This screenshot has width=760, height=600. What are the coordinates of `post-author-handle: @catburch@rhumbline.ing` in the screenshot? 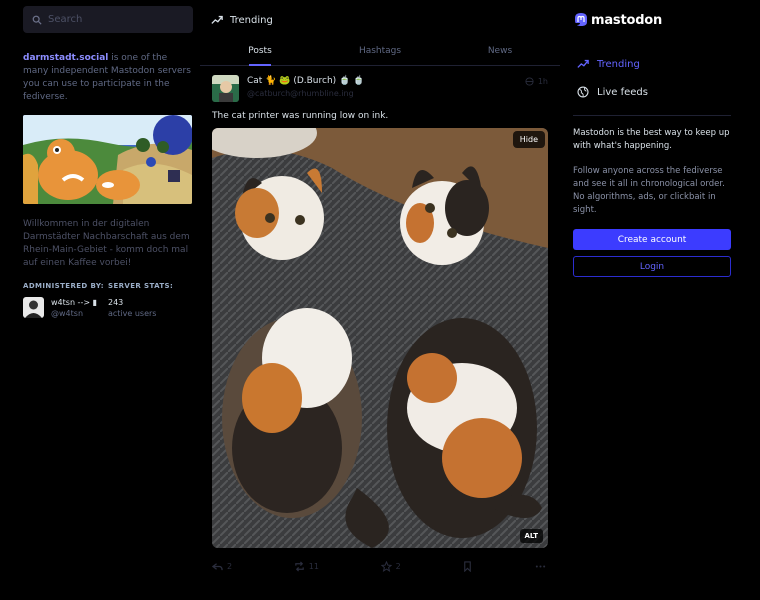 It's located at (305, 94).